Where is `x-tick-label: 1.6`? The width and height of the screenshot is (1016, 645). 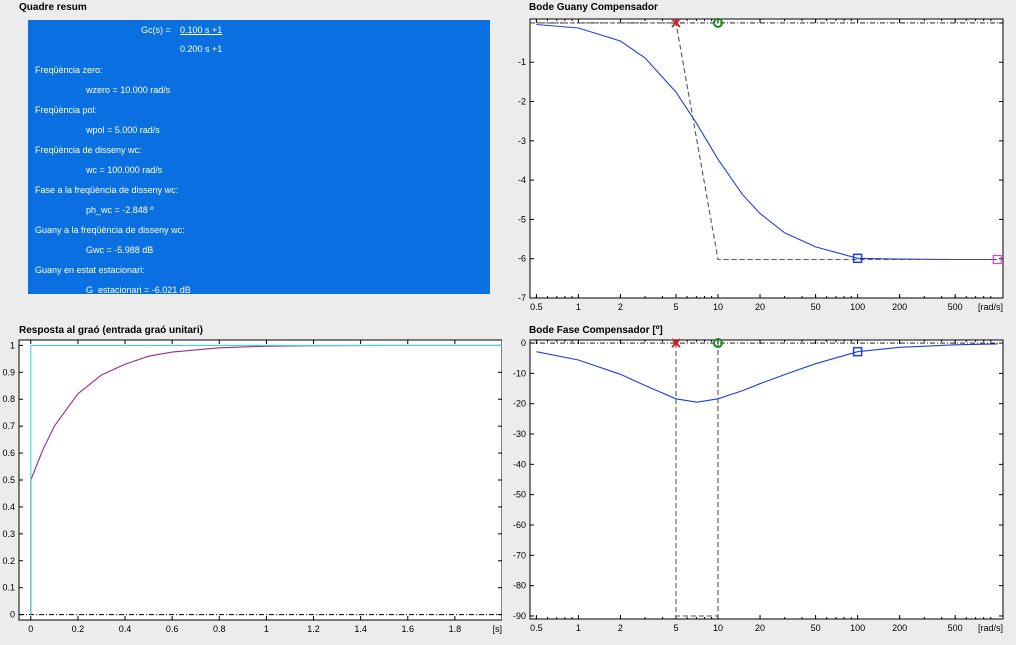 x-tick-label: 1.6 is located at coordinates (407, 629).